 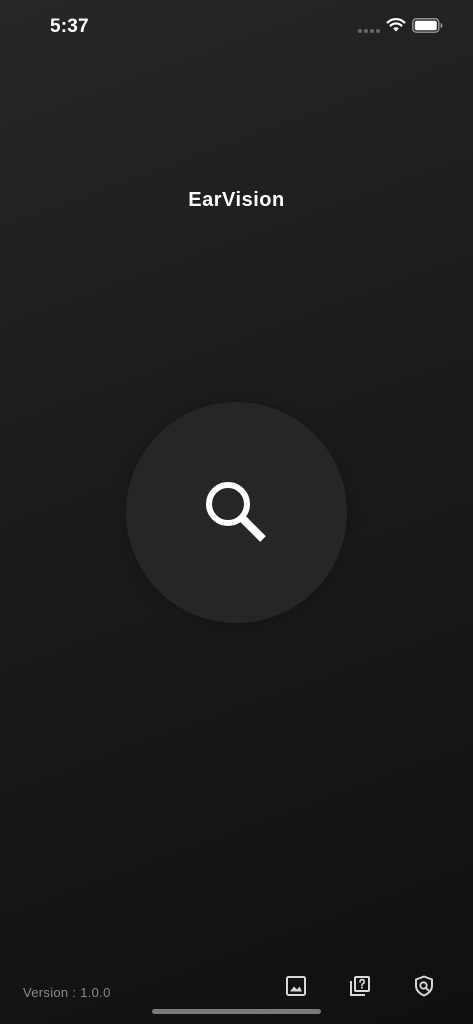 I want to click on cellular-signal-icon, so click(x=369, y=31).